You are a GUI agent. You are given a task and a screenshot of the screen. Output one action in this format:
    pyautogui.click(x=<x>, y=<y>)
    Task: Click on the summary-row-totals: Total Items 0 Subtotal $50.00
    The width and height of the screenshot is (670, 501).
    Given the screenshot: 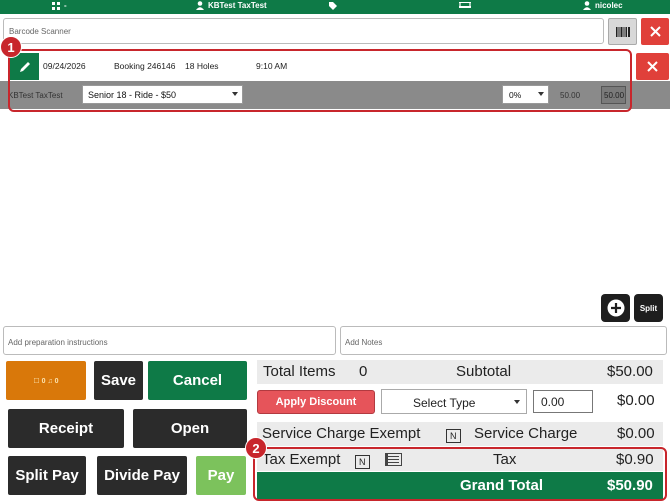 What is the action you would take?
    pyautogui.click(x=460, y=372)
    